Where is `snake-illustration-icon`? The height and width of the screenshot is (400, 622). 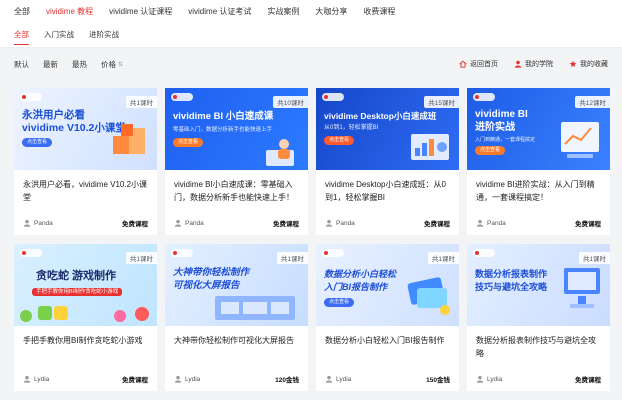
snake-illustration-icon is located at coordinates (84, 314).